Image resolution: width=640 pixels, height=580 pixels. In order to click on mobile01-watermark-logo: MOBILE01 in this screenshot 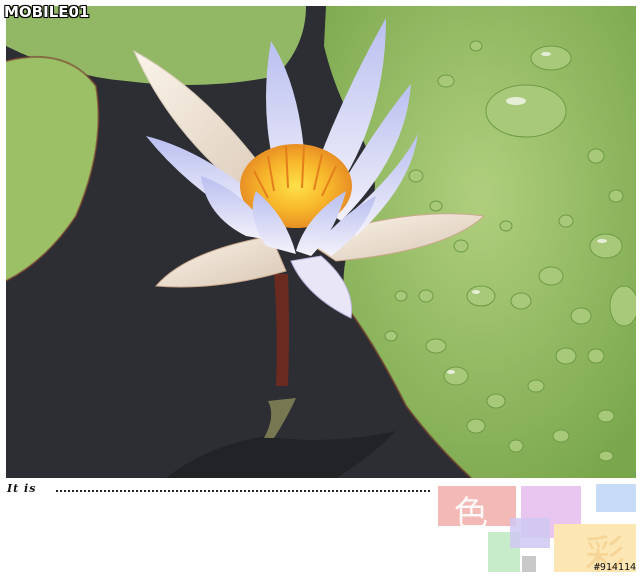, I will do `click(47, 12)`.